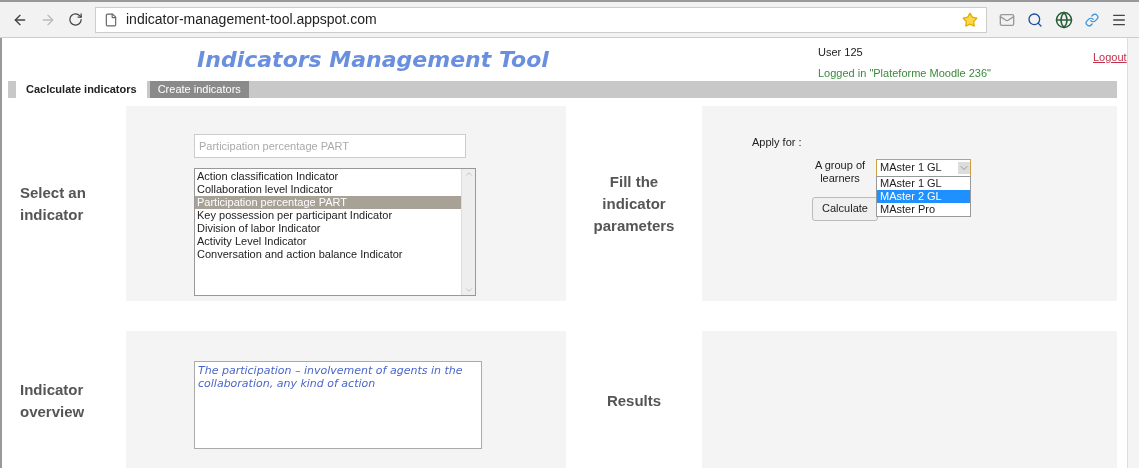  I want to click on search-icon, so click(1035, 19).